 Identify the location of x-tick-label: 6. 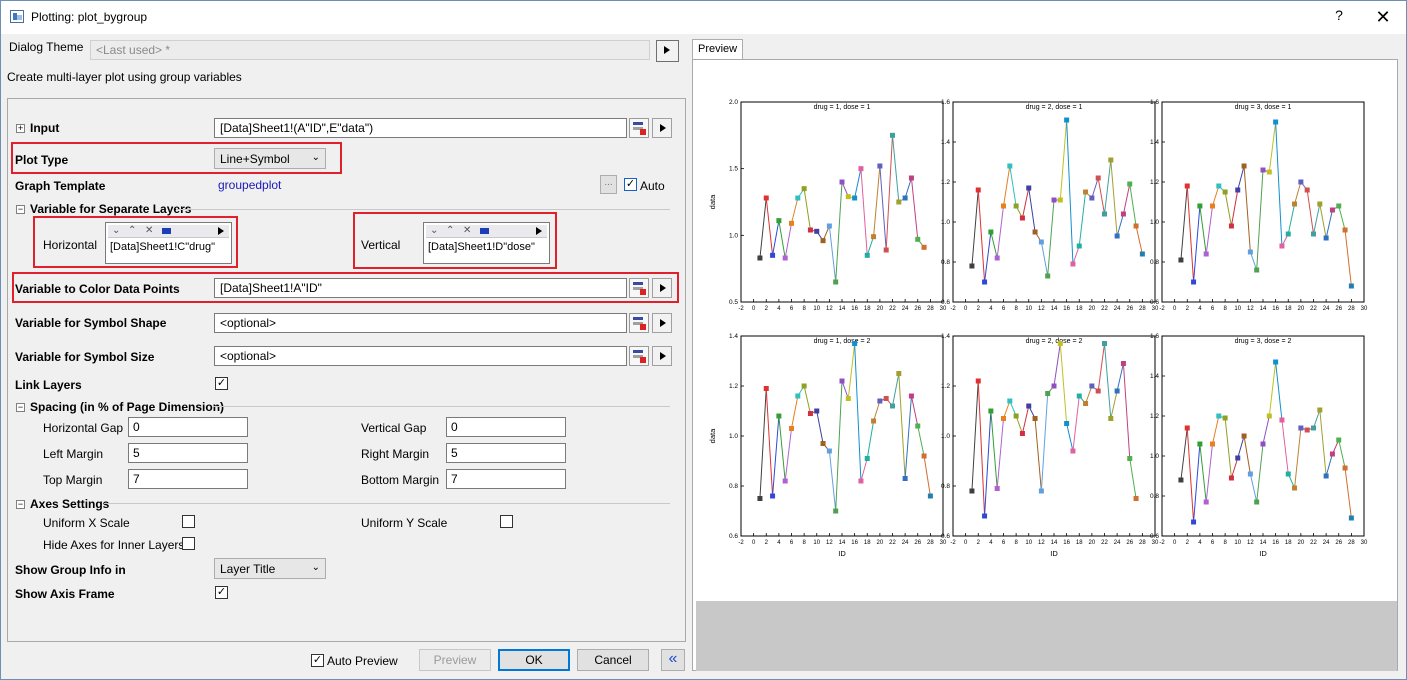
(1004, 309).